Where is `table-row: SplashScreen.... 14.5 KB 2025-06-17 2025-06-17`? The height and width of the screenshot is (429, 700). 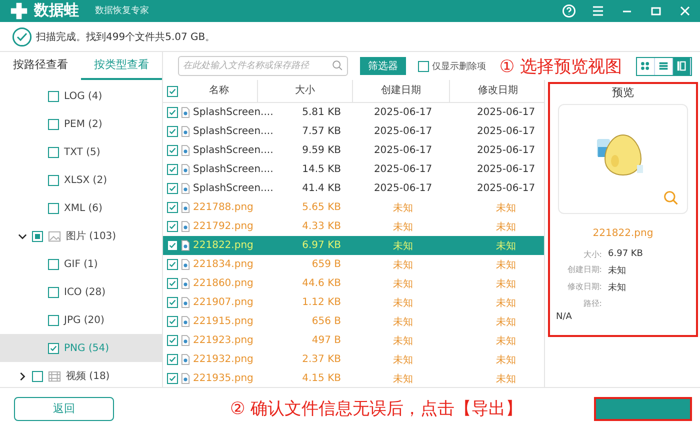
table-row: SplashScreen.... 14.5 KB 2025-06-17 2025-06-17 is located at coordinates (353, 170).